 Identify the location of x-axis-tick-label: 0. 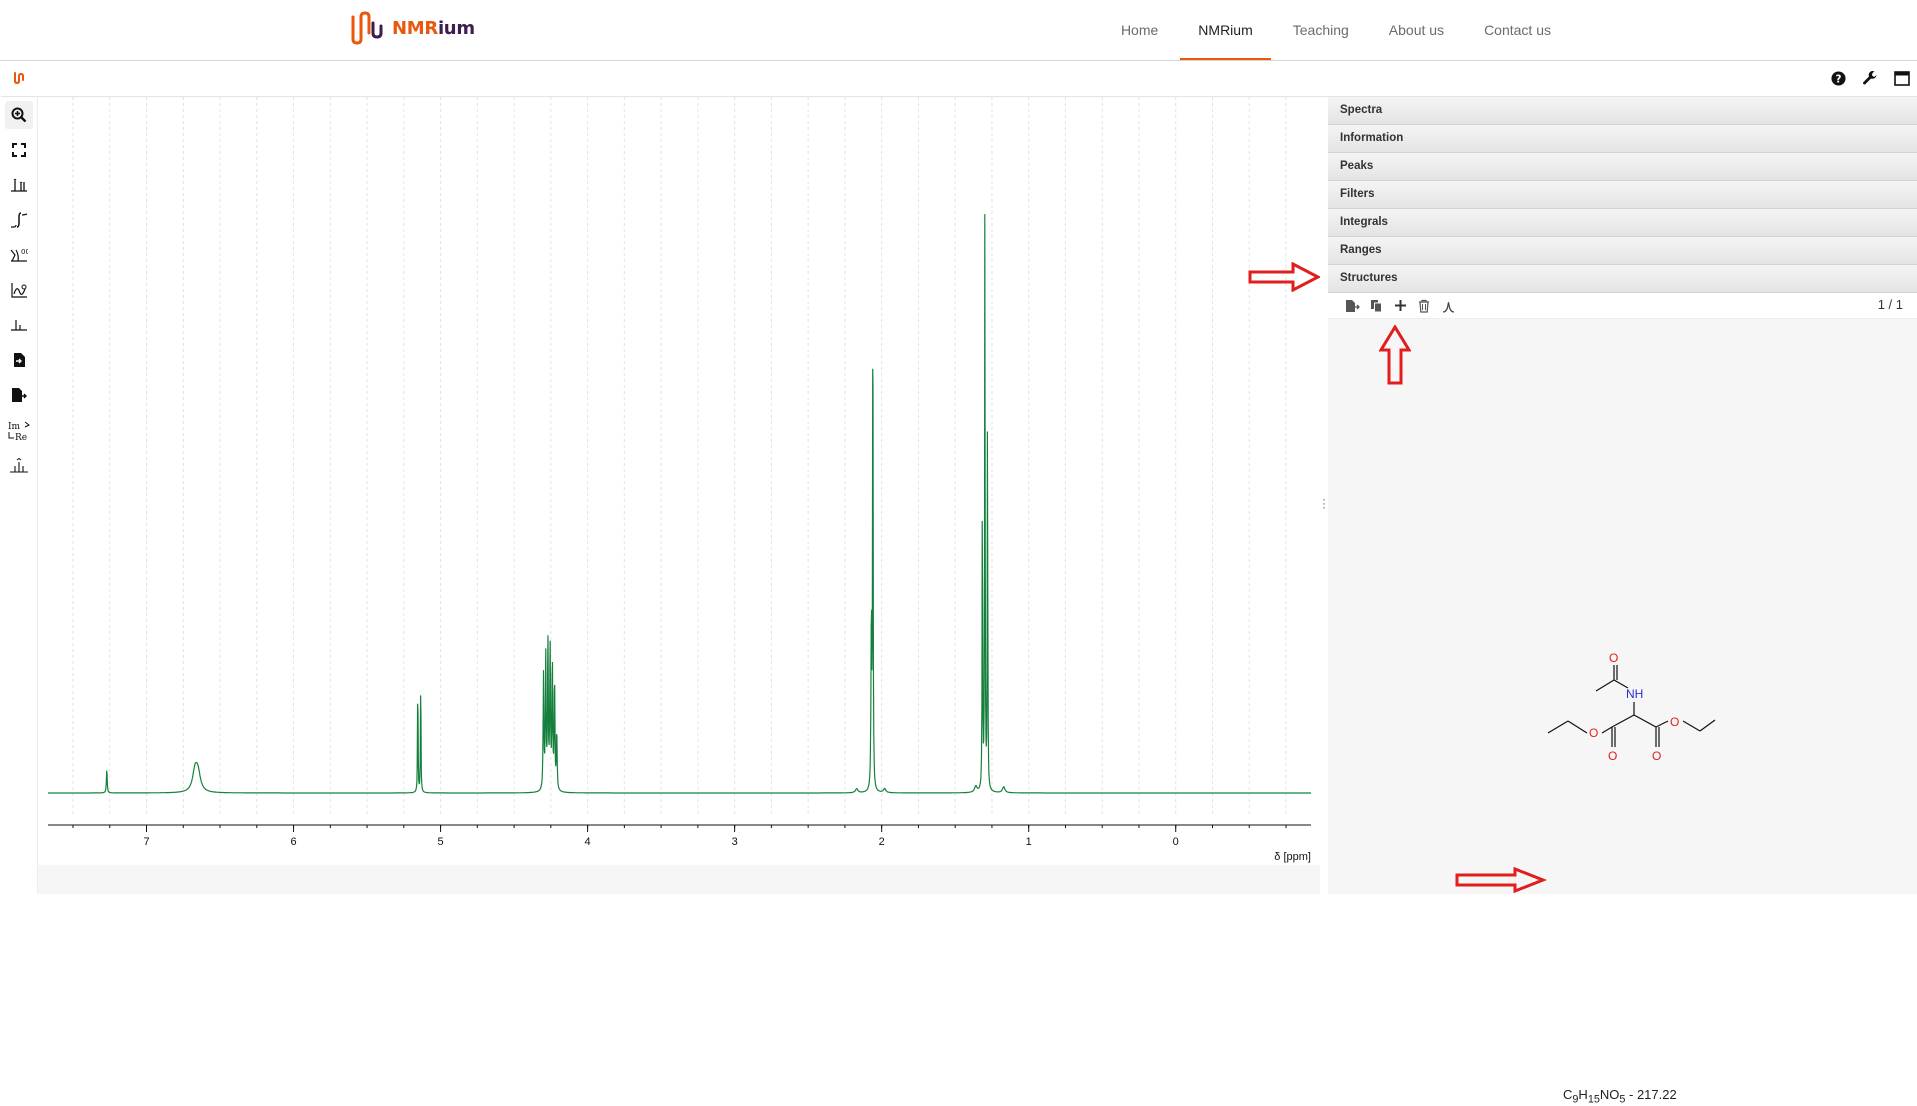
(1176, 842).